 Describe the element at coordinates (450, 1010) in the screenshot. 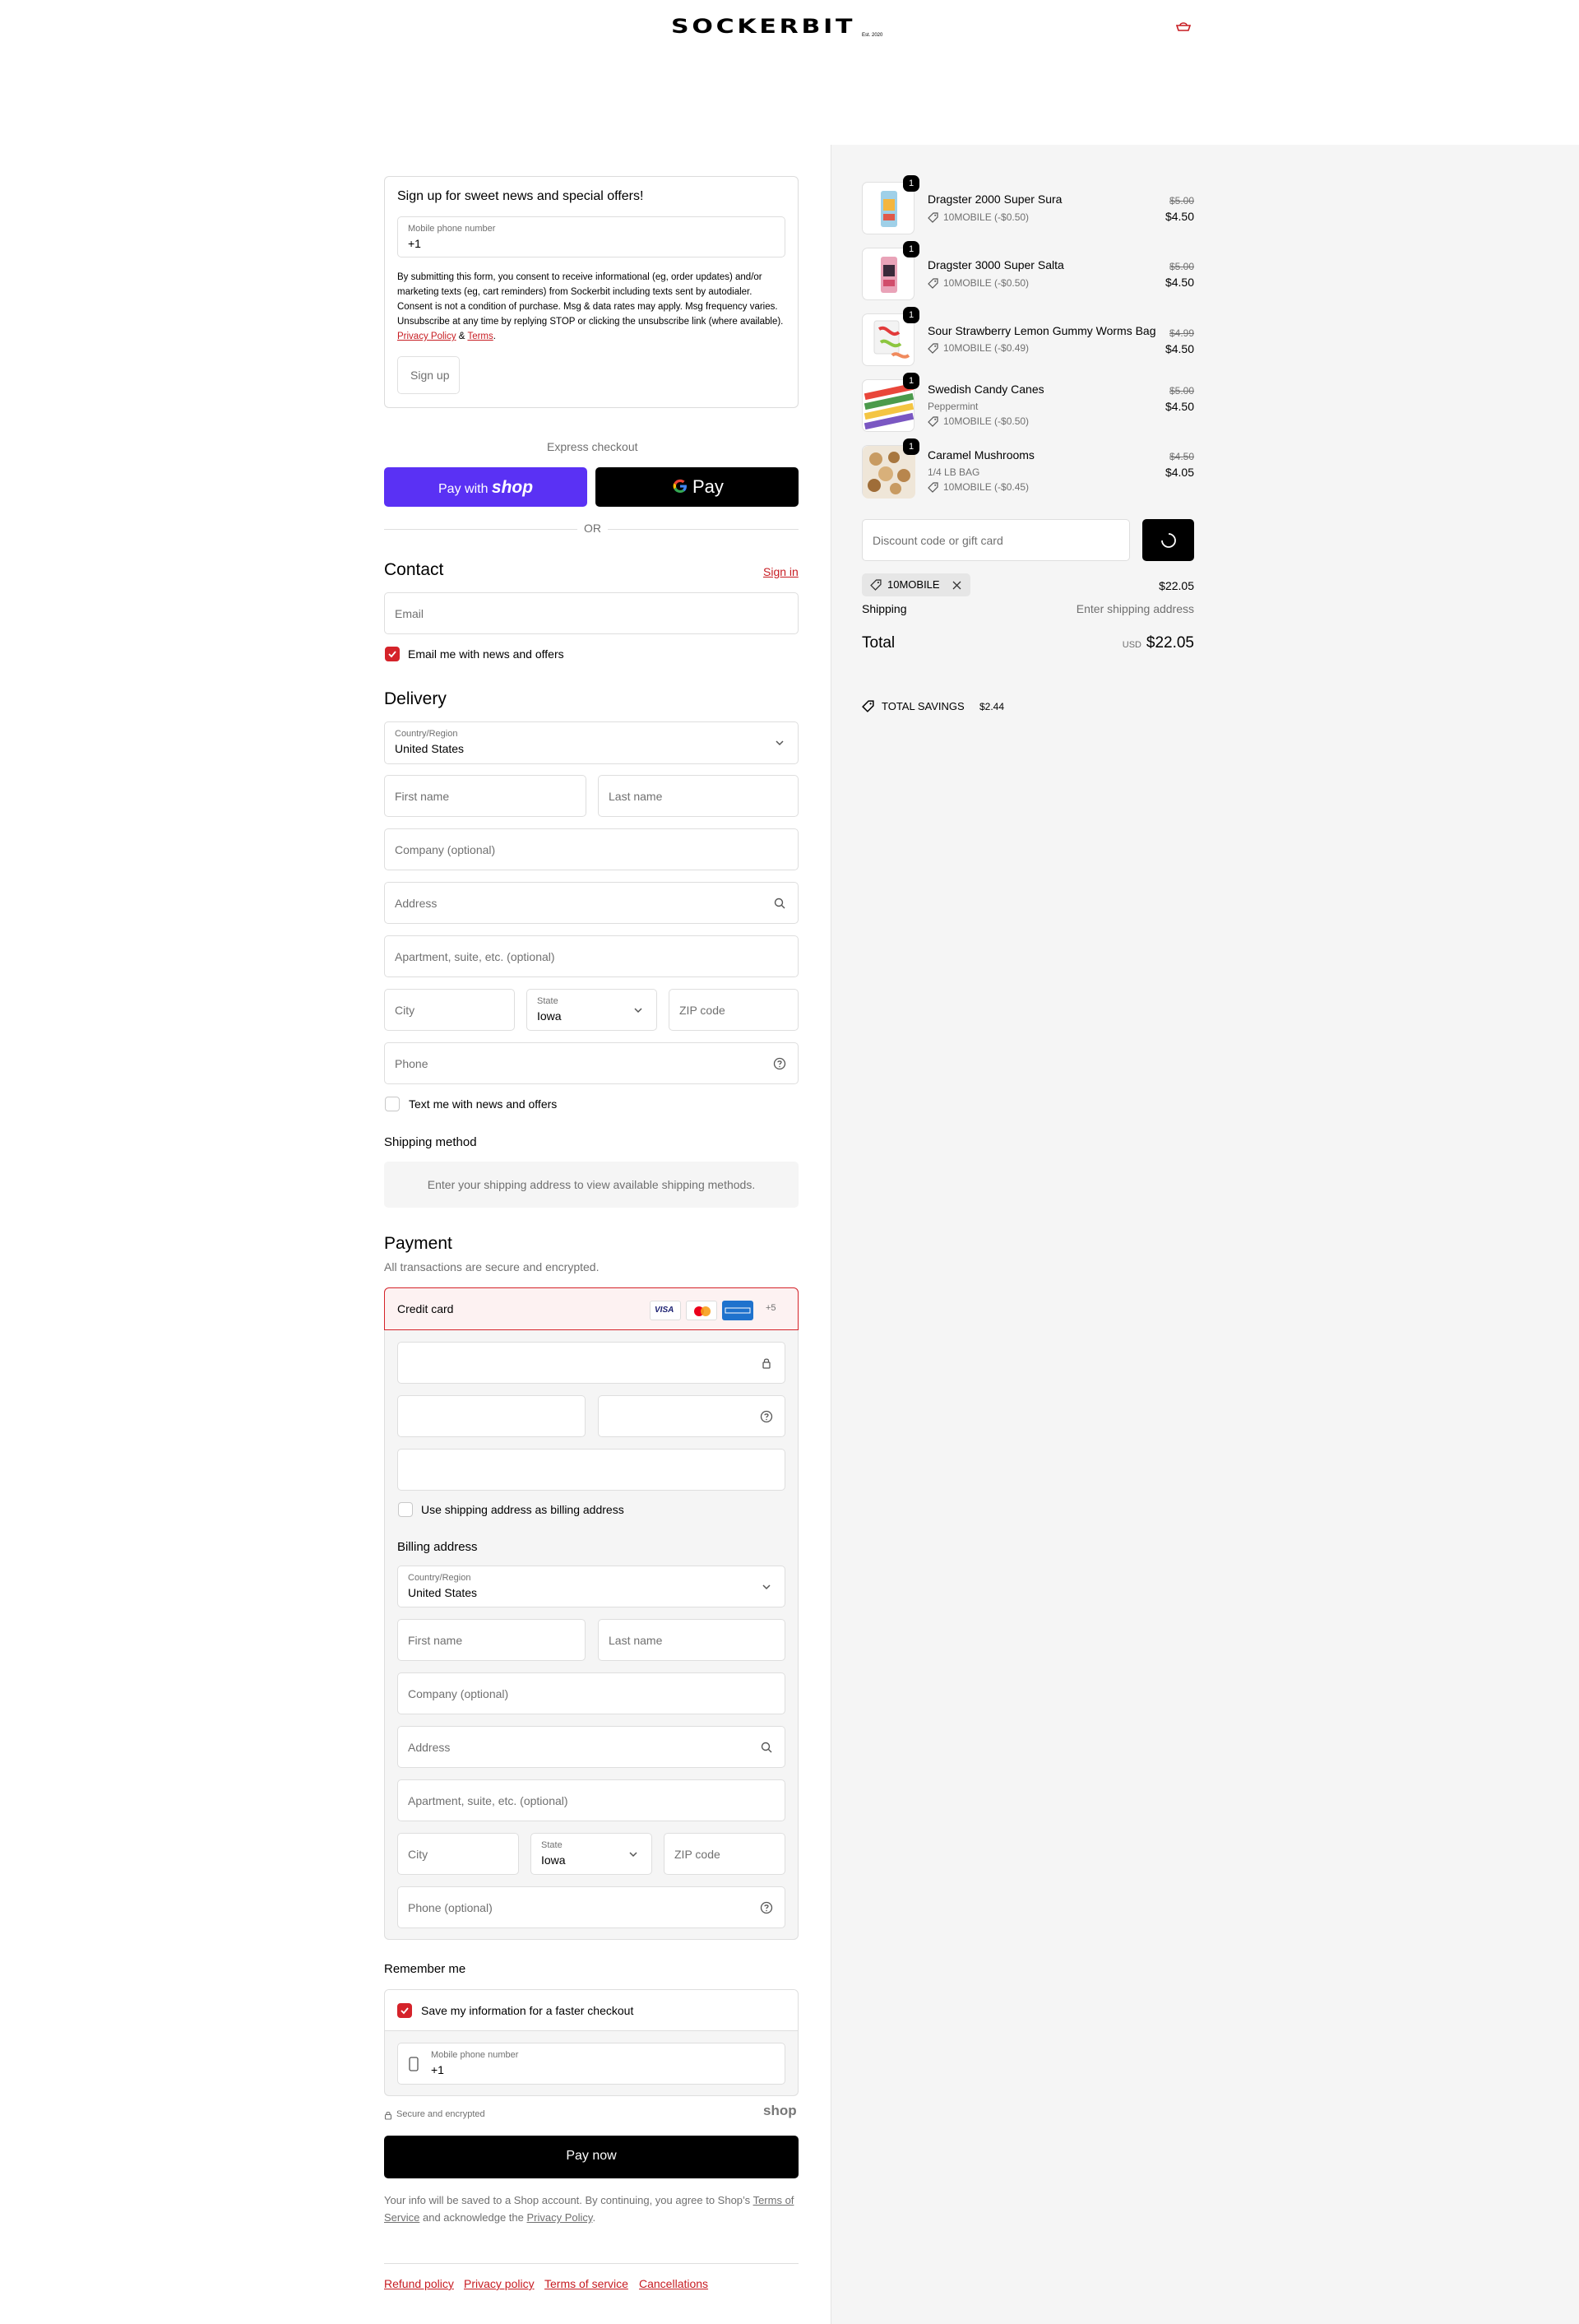

I see `city-field: City` at that location.